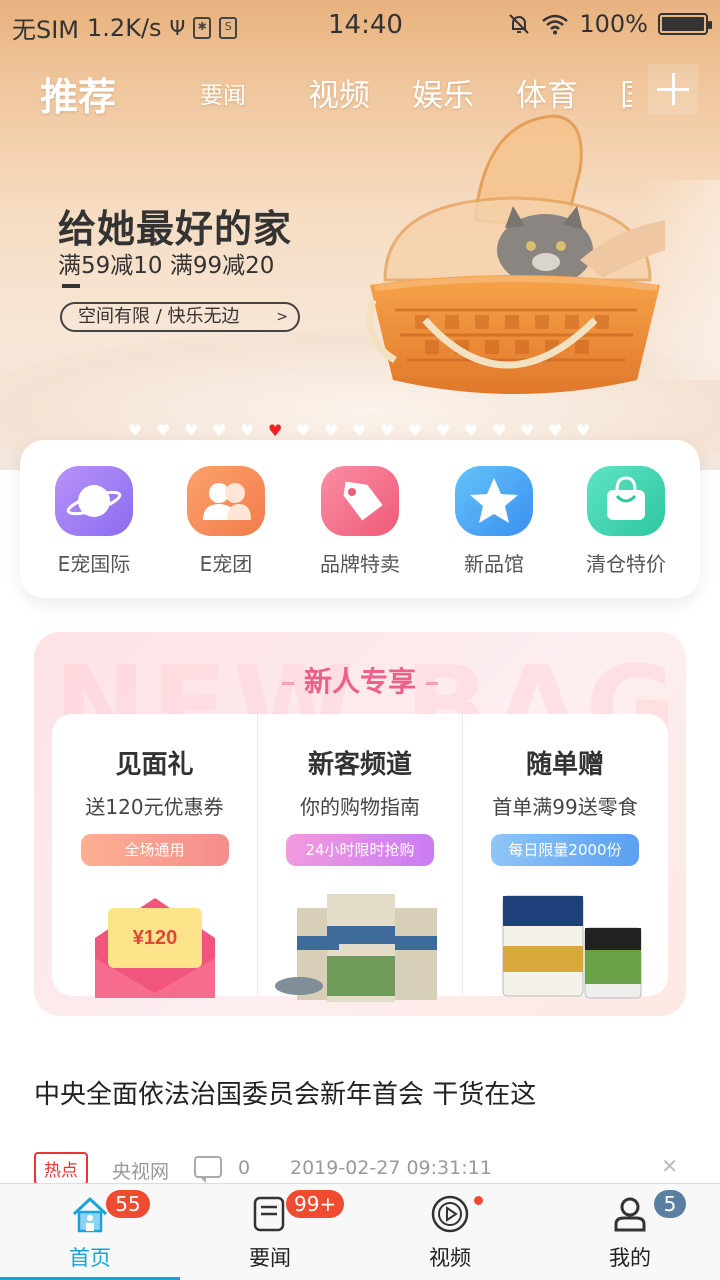 Image resolution: width=720 pixels, height=1280 pixels. What do you see at coordinates (565, 850) in the screenshot?
I see `promo-col-tag: 每日限量2000份` at bounding box center [565, 850].